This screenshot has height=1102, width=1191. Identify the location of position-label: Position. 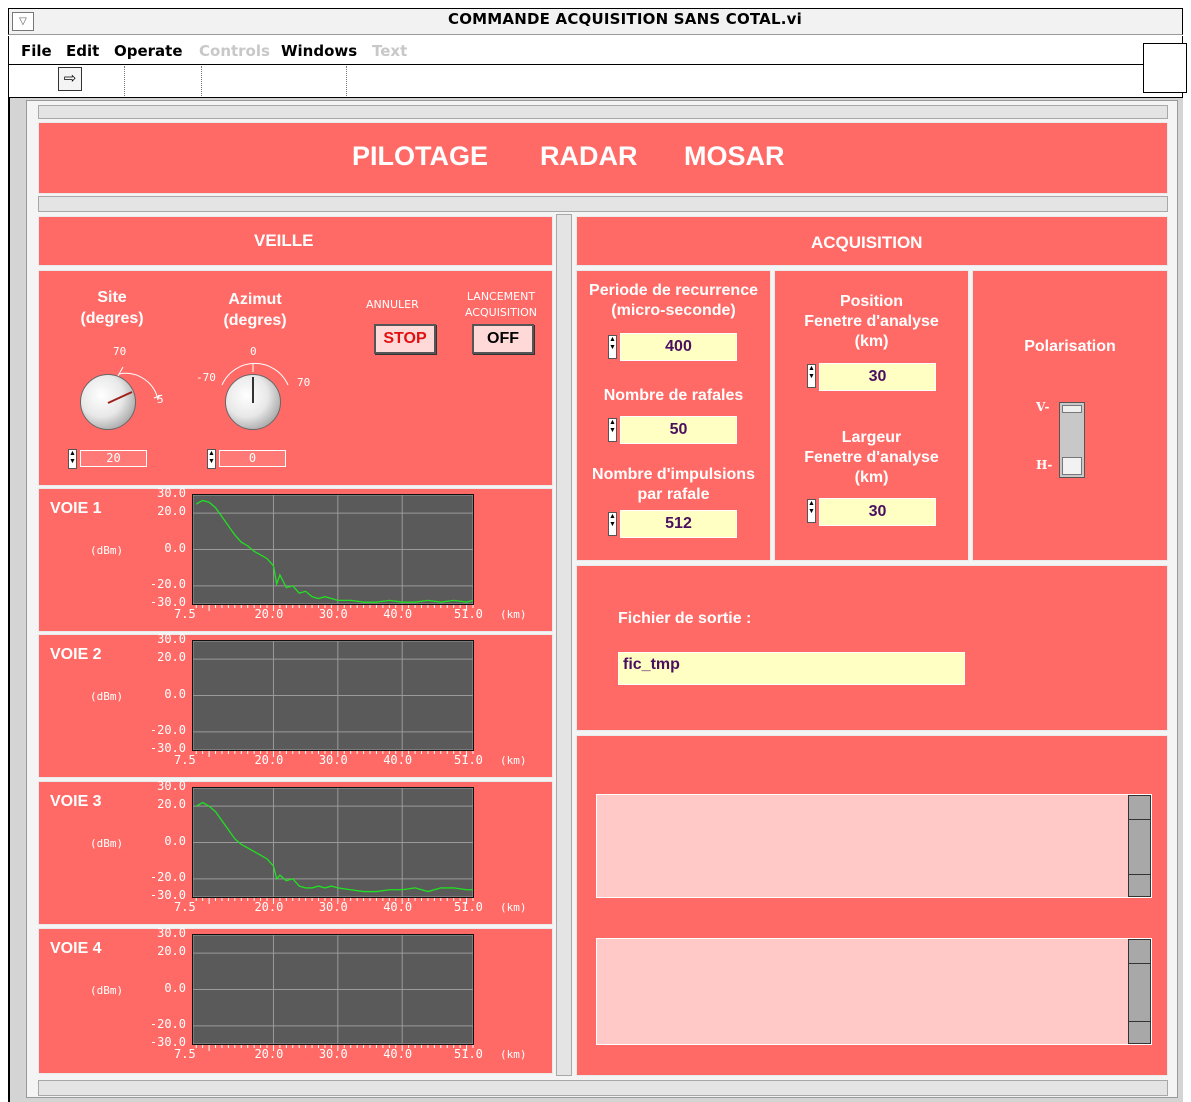
(871, 301).